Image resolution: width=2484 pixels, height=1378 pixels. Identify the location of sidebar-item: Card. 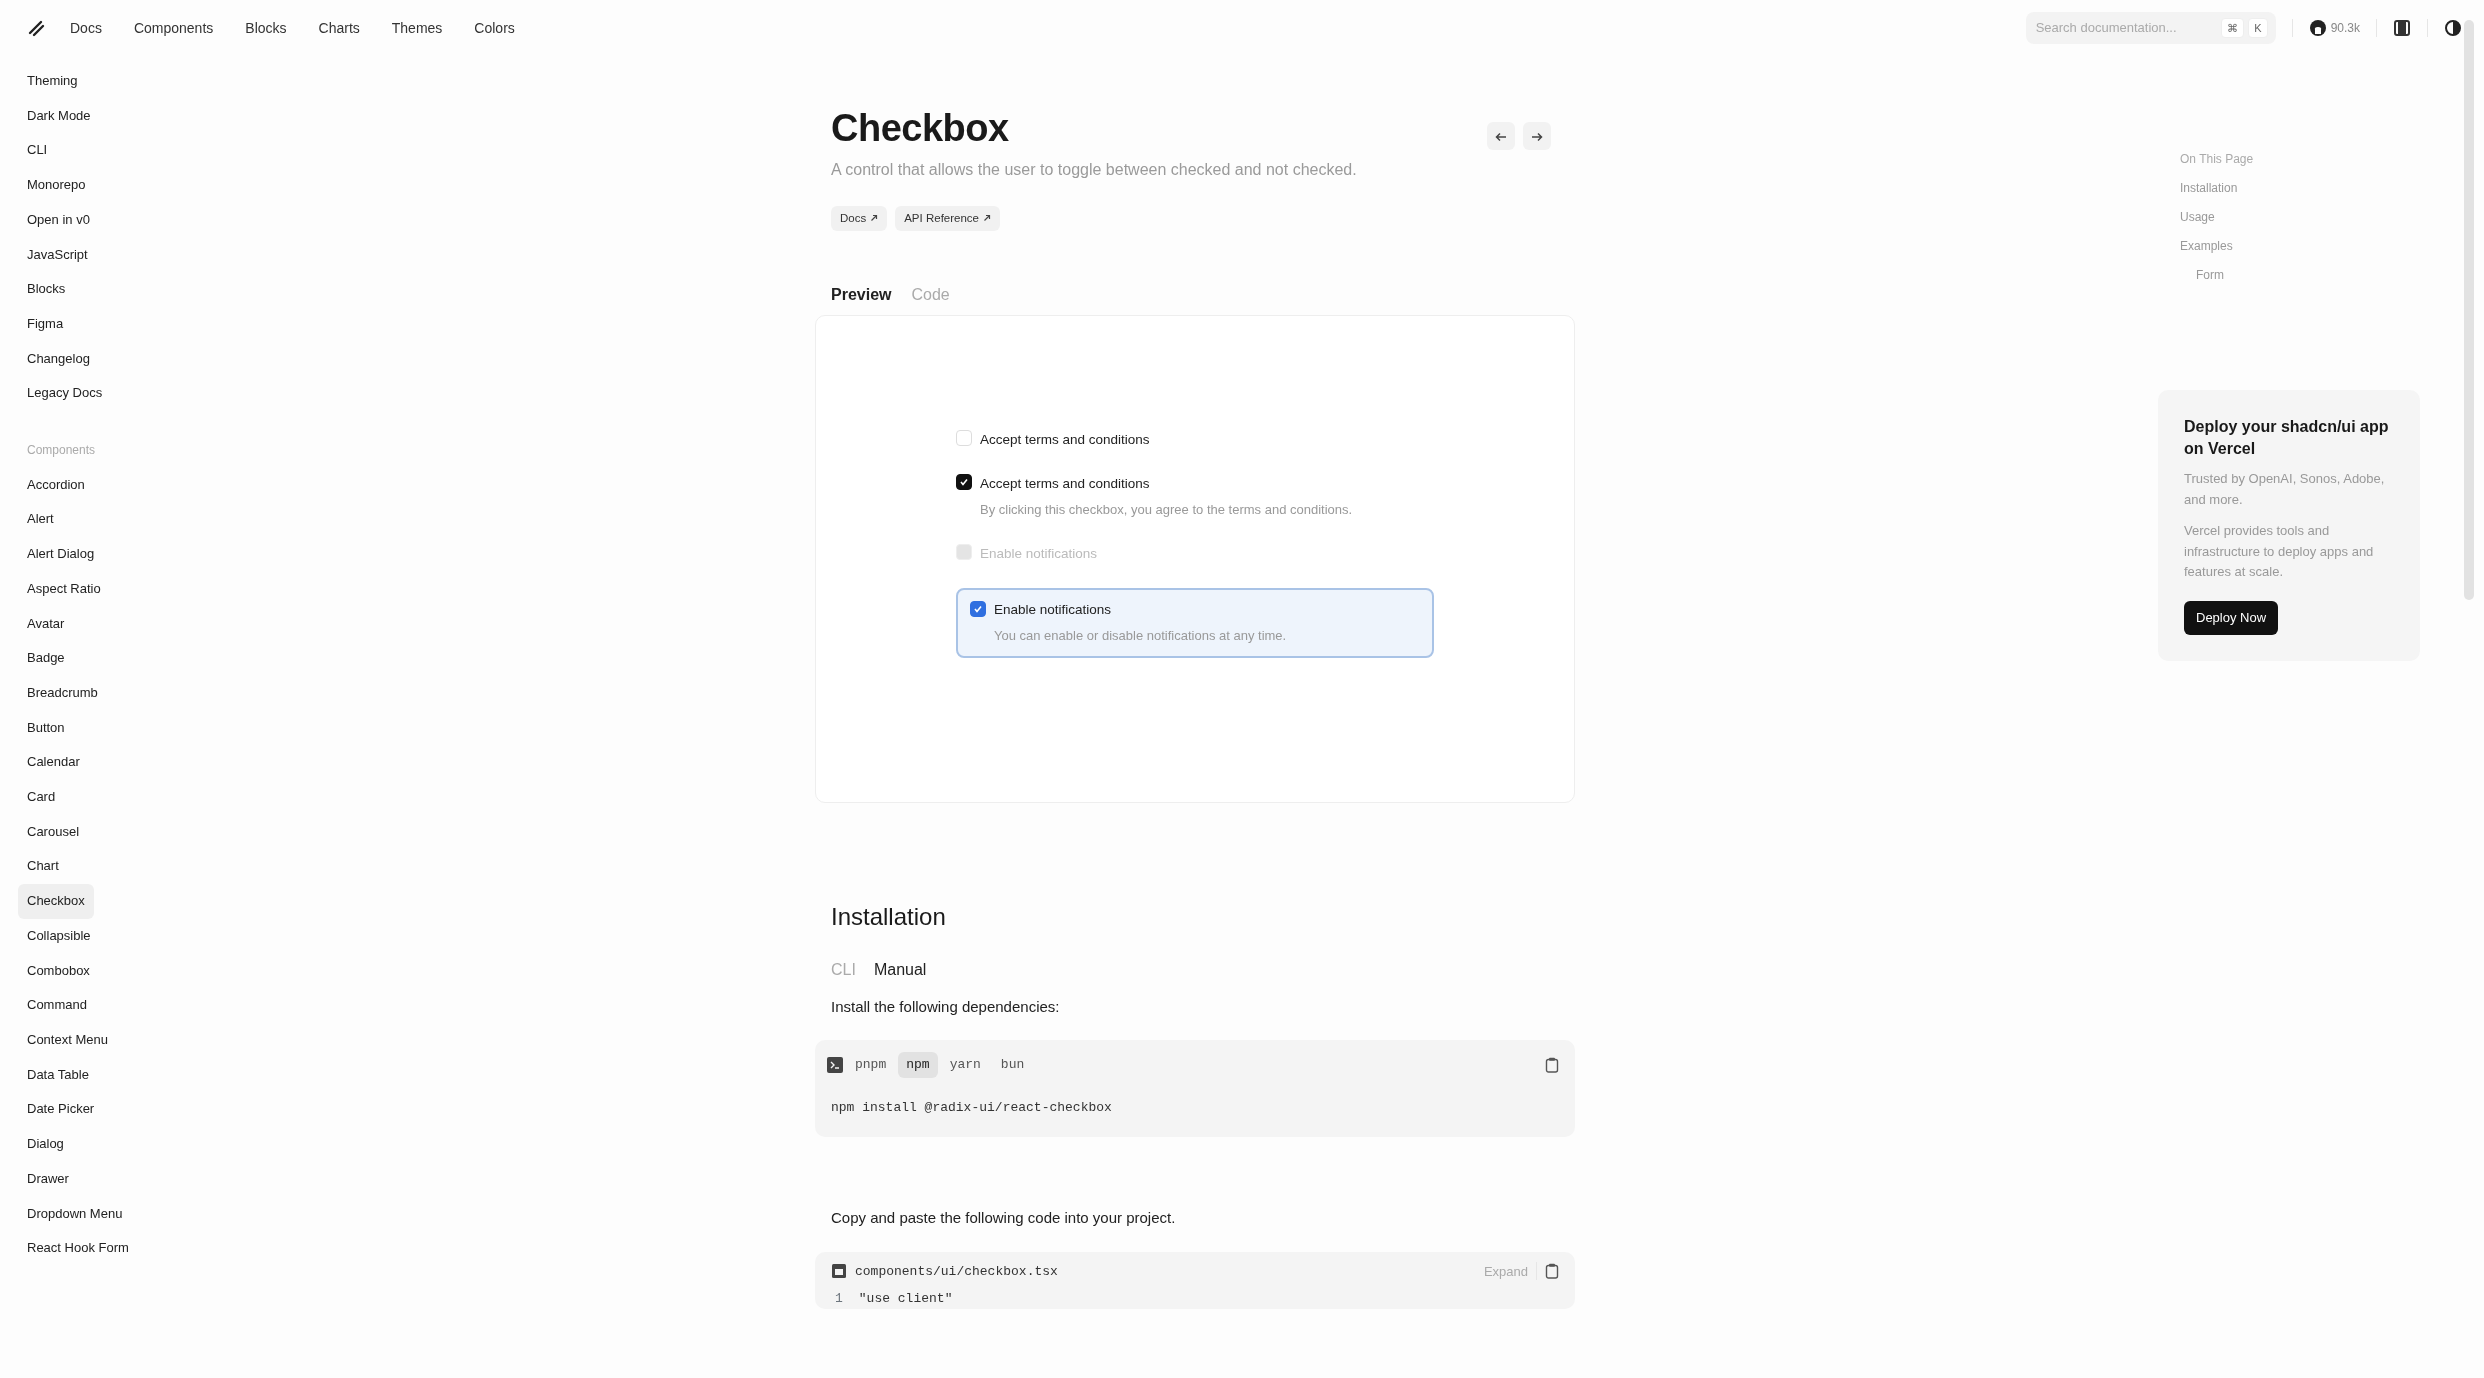
(41, 797).